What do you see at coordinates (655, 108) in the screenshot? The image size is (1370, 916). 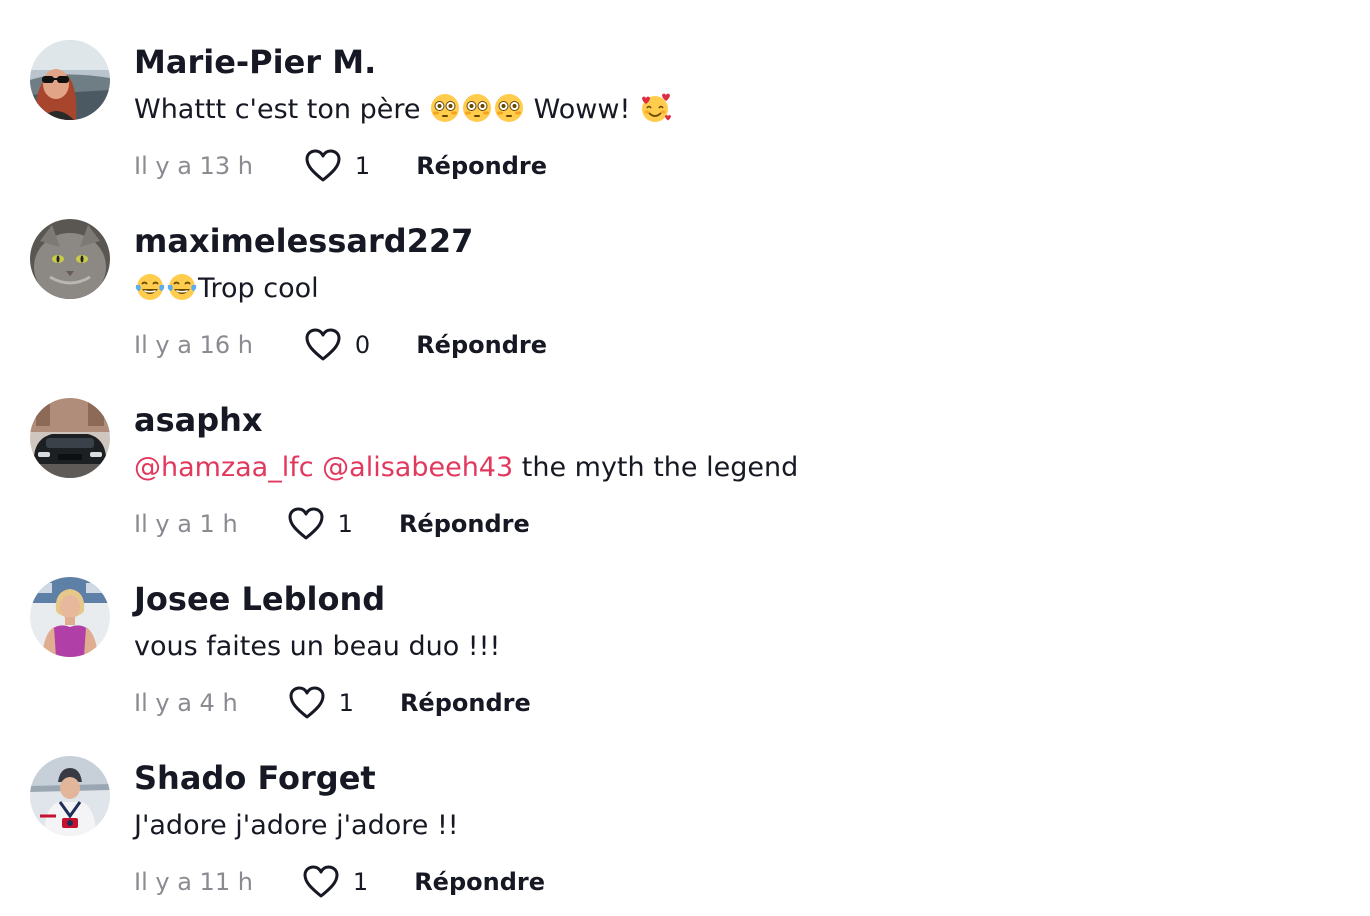 I see `smiling-face-with-hearts-emoji-icon` at bounding box center [655, 108].